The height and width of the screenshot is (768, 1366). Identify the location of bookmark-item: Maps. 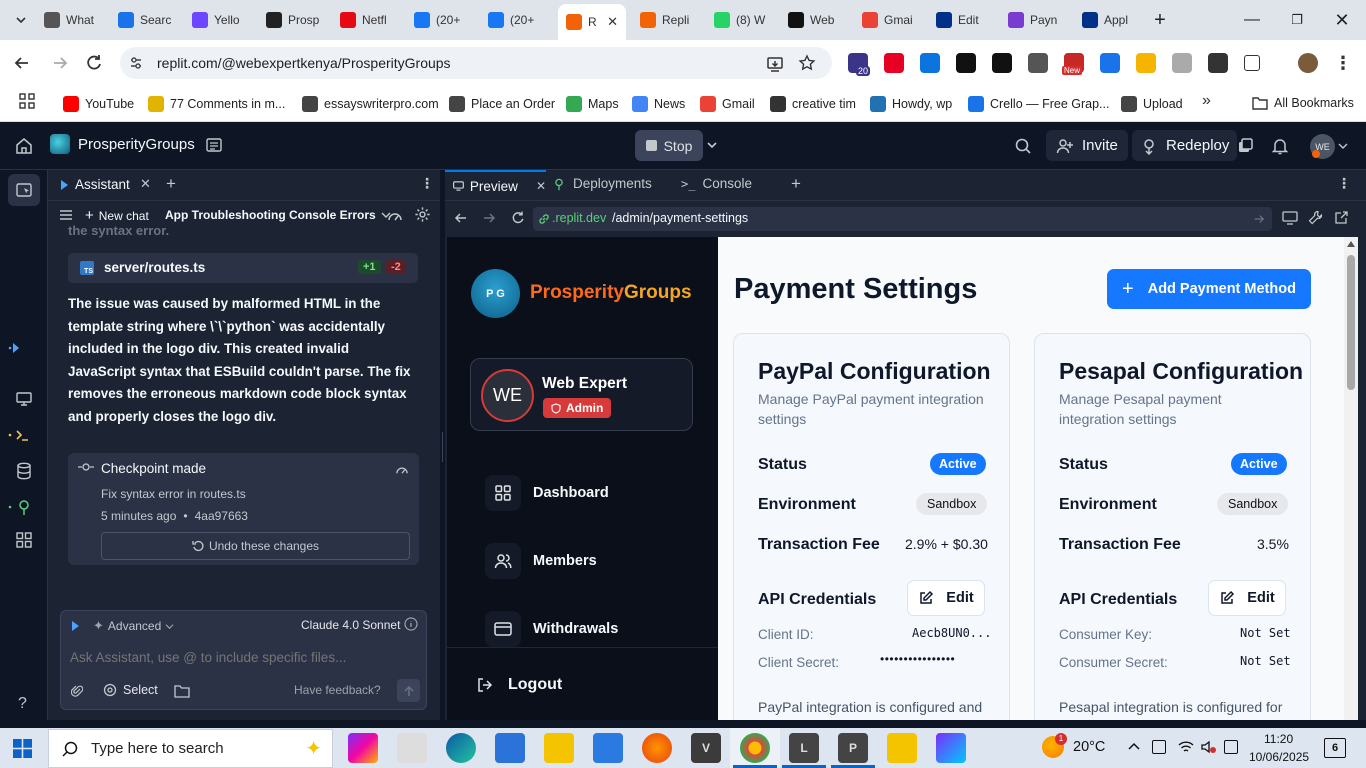
(592, 104).